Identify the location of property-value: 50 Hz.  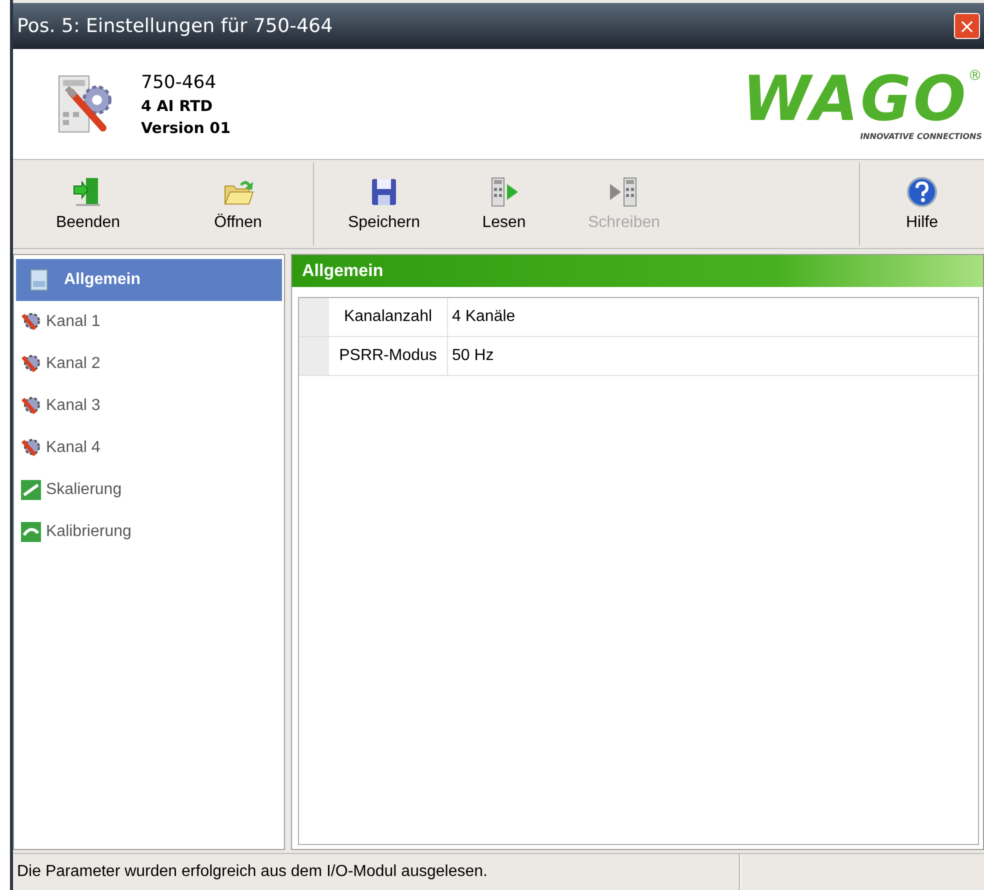
(713, 356).